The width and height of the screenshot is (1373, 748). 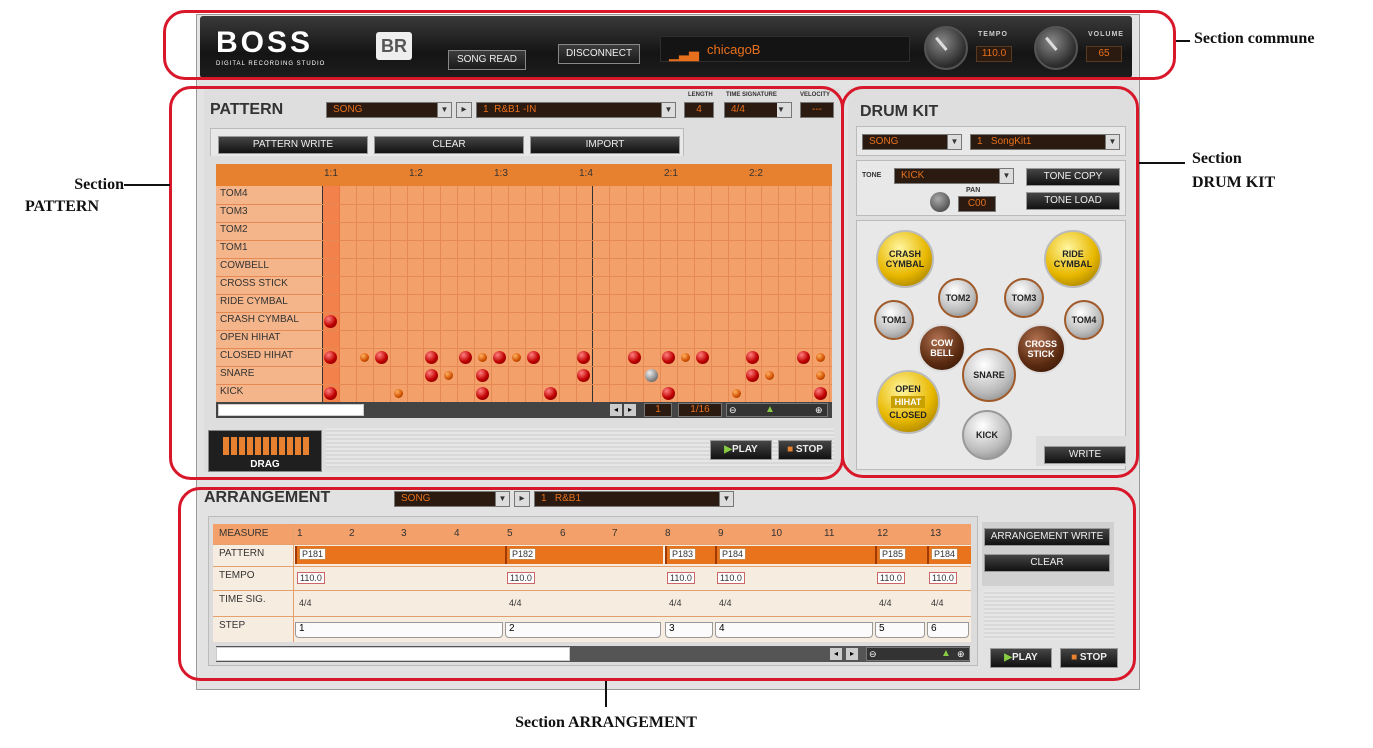 I want to click on annotation-drumkit-2: DRUM KIT, so click(x=1234, y=182).